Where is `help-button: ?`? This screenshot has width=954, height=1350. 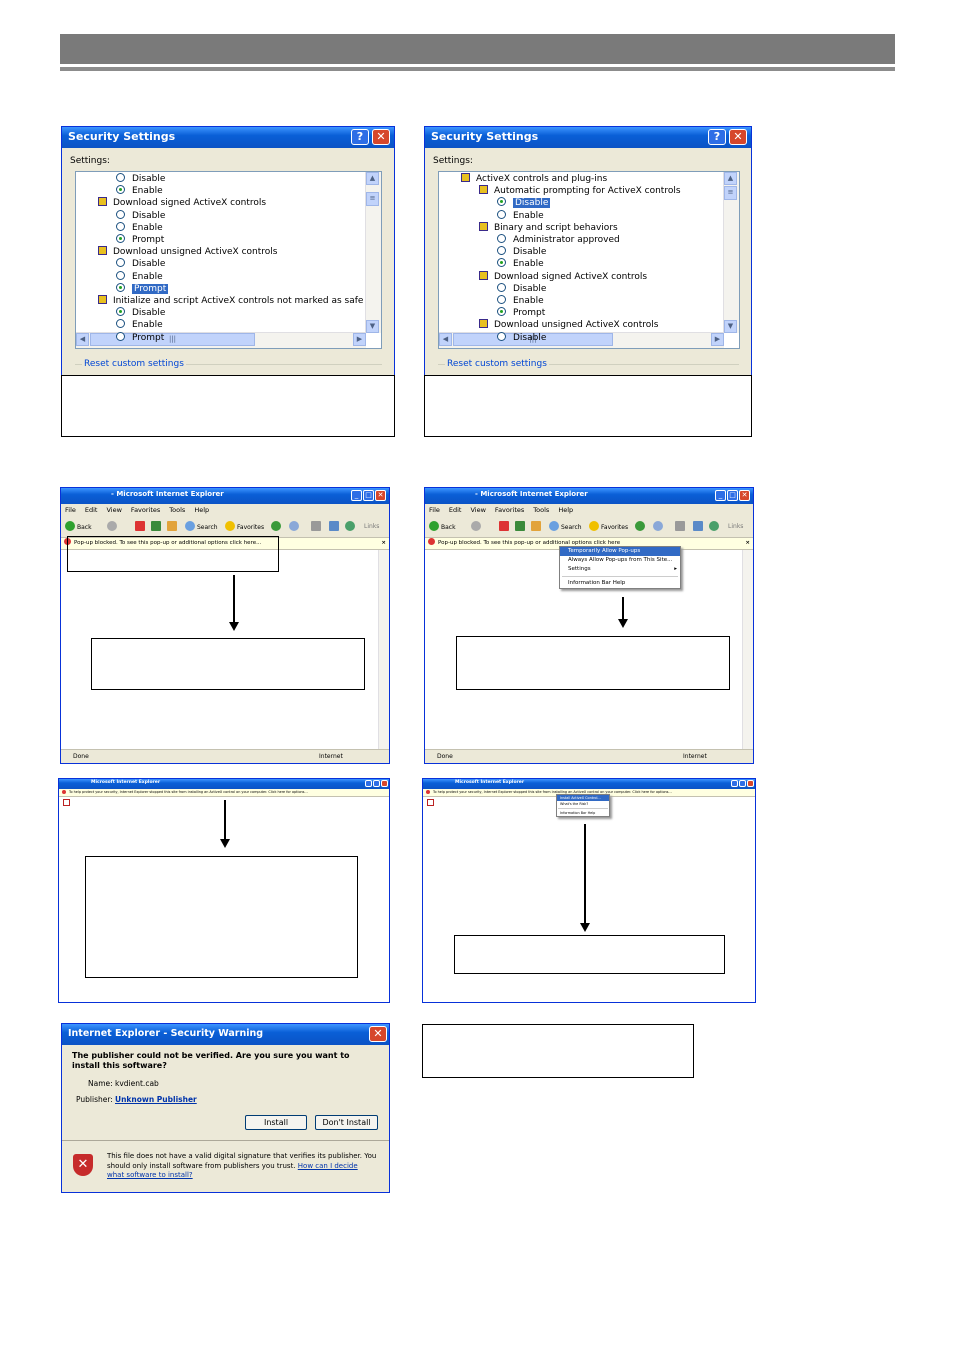
help-button: ? is located at coordinates (360, 137).